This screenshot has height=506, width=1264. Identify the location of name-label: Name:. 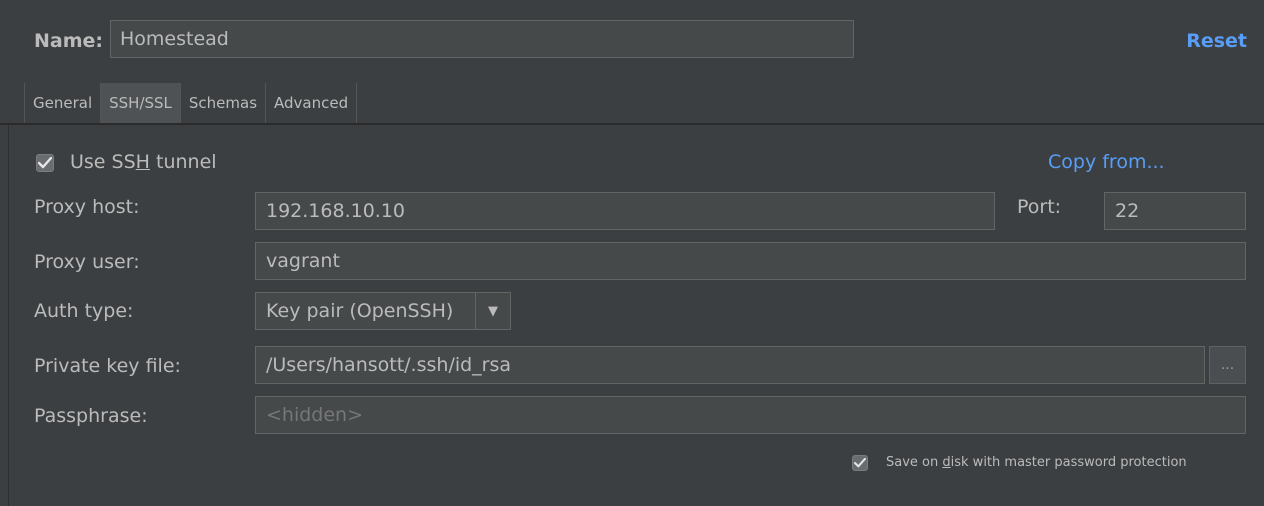
(69, 41).